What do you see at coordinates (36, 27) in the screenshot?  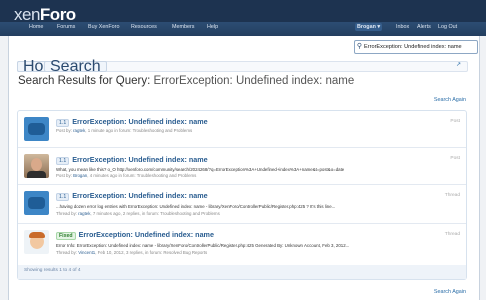 I see `nav-tab-home: Home` at bounding box center [36, 27].